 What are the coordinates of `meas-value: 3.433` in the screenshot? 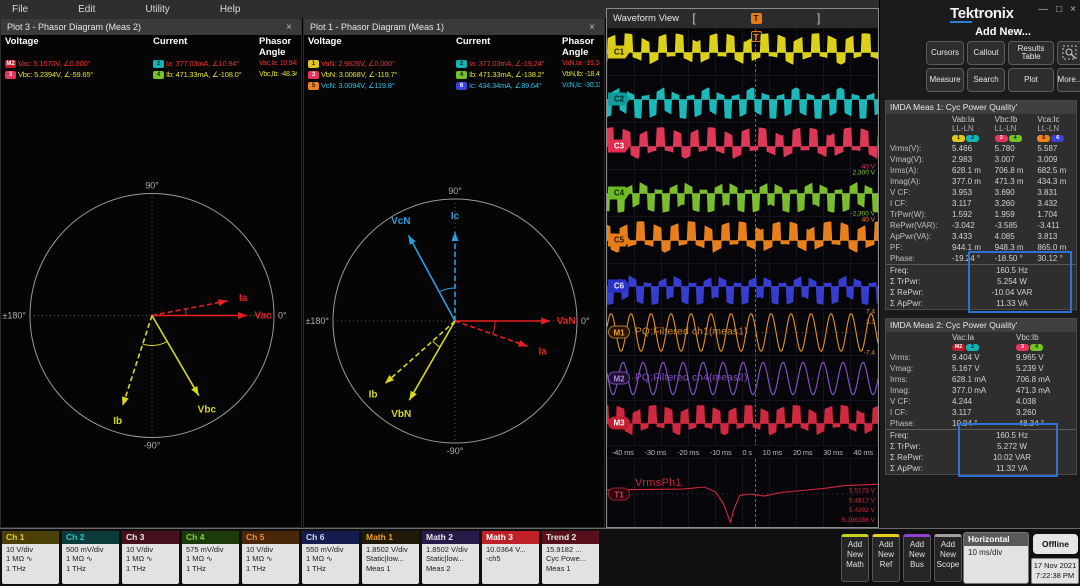 It's located at (962, 236).